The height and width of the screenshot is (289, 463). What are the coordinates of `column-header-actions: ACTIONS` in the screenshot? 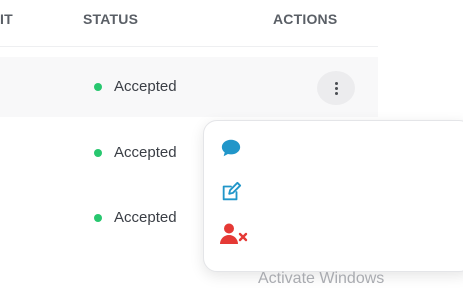 It's located at (305, 19).